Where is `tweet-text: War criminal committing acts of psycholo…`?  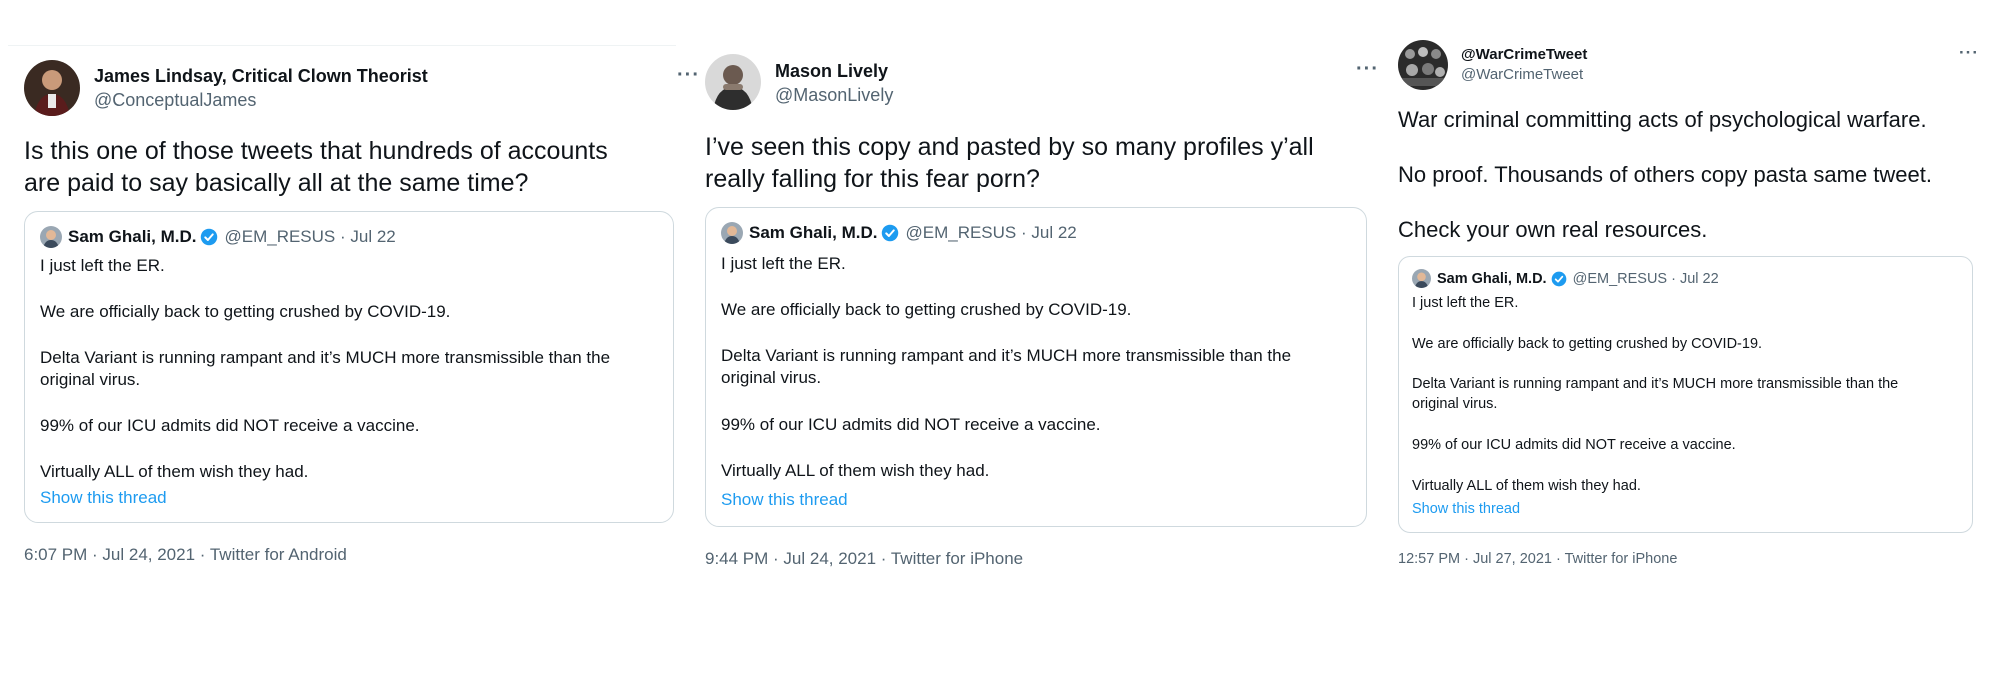 tweet-text: War criminal committing acts of psycholo… is located at coordinates (1685, 188).